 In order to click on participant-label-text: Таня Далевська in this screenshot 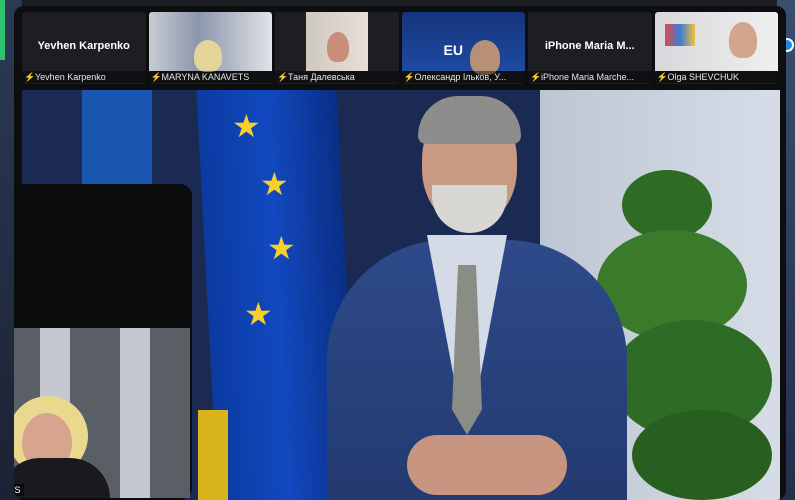, I will do `click(321, 77)`.